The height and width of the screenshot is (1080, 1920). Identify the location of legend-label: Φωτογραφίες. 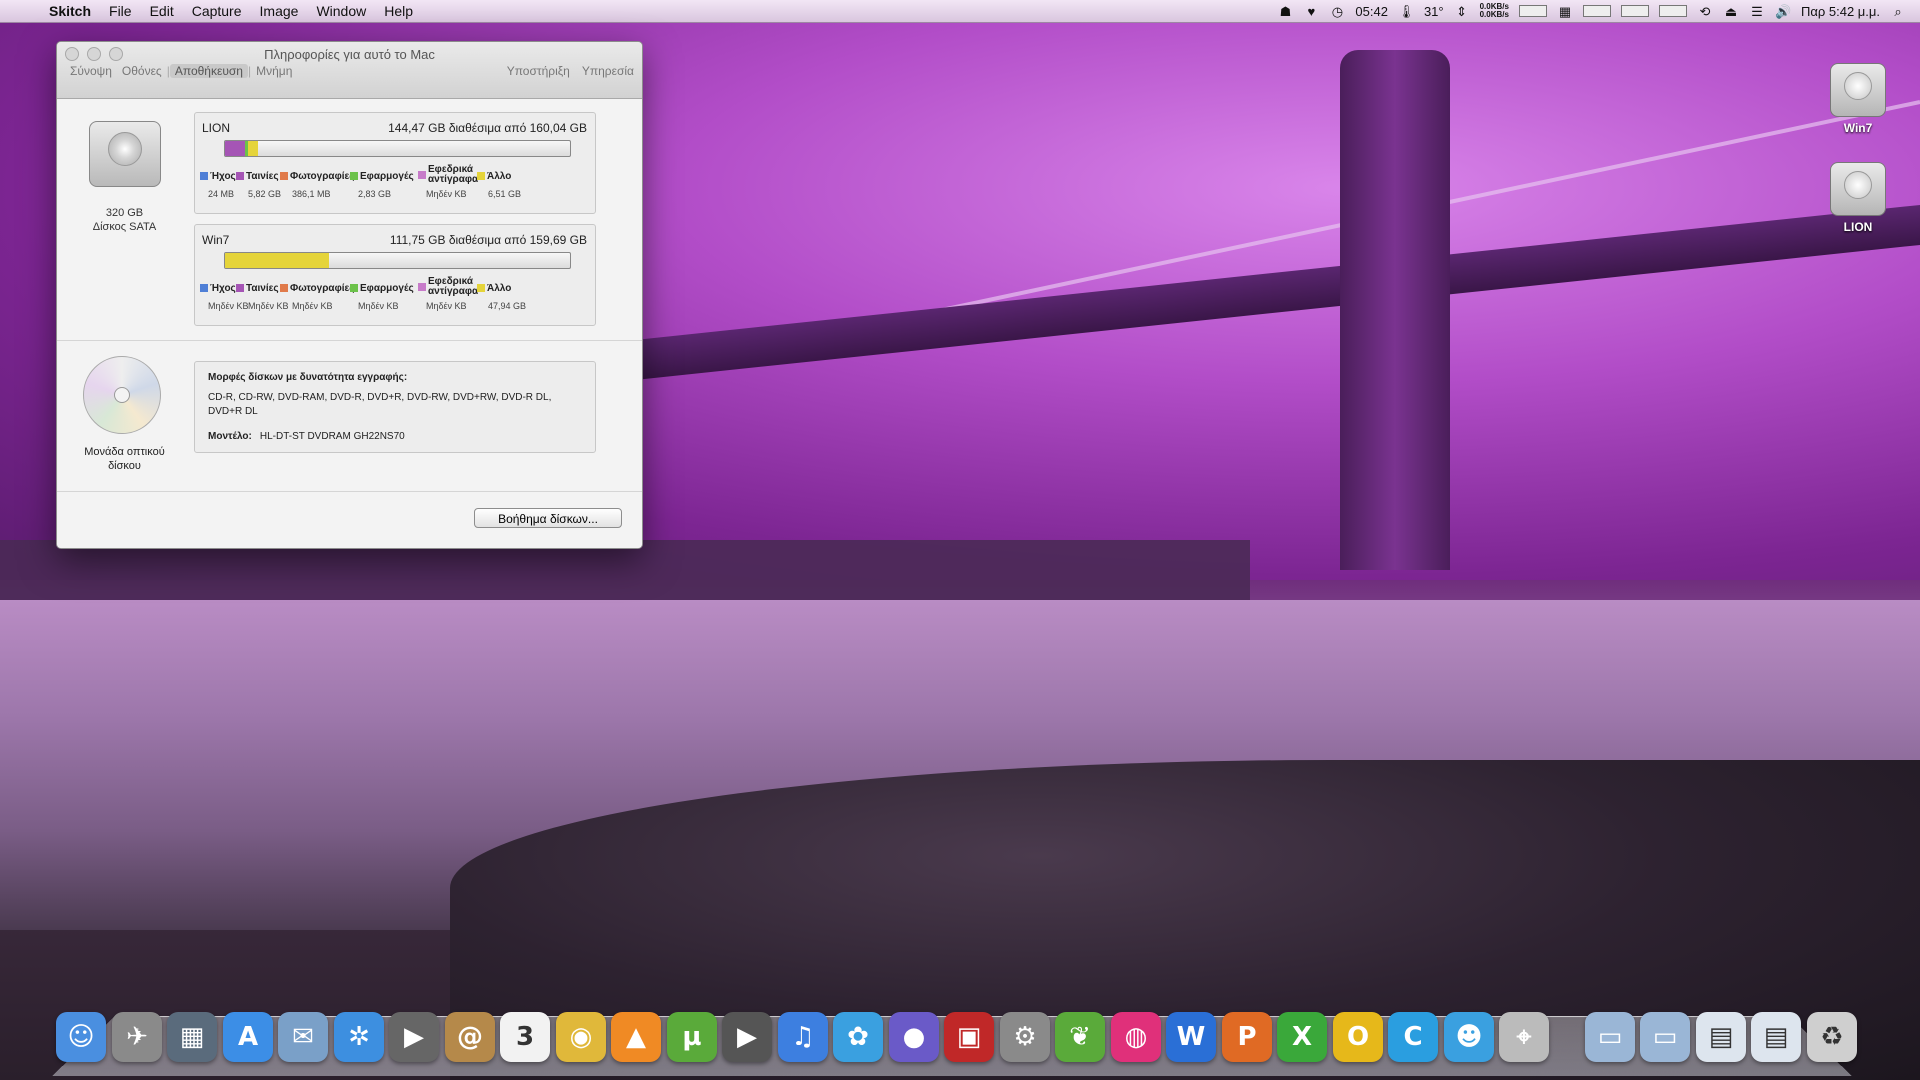
(322, 288).